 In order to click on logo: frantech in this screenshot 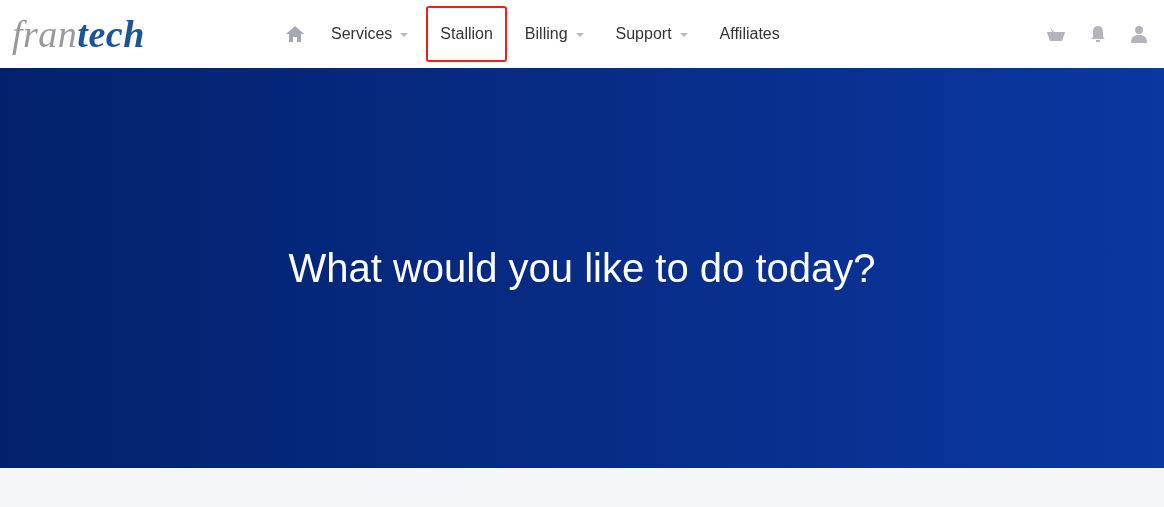, I will do `click(78, 33)`.